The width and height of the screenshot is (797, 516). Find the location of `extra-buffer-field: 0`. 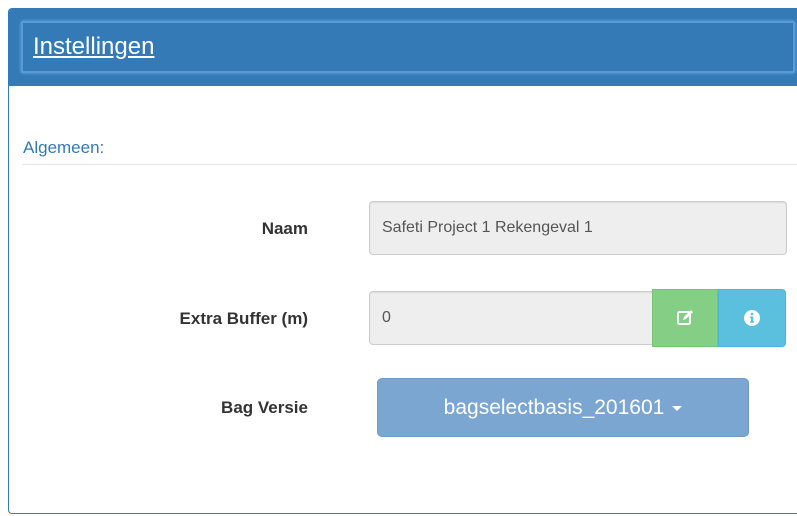

extra-buffer-field: 0 is located at coordinates (514, 318).